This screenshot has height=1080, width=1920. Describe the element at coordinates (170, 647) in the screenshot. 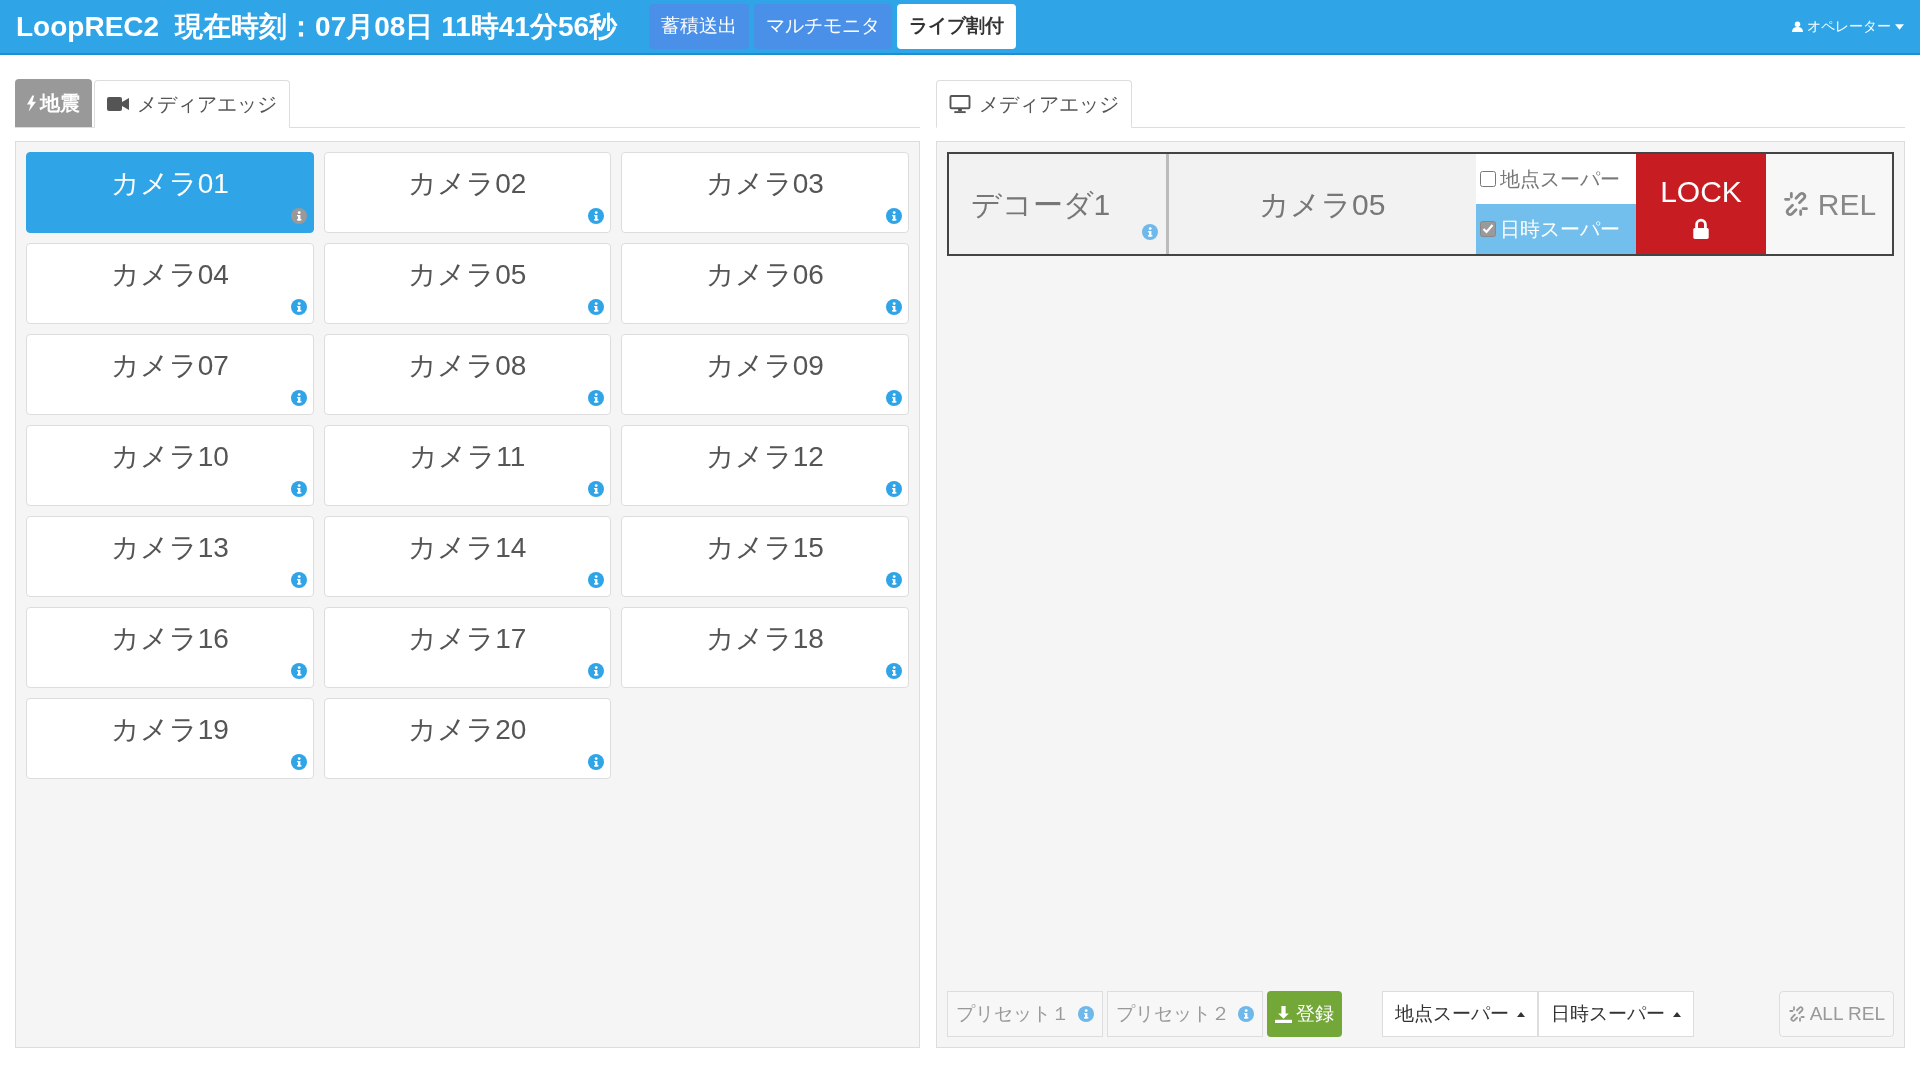

I see `camera-button: カメラ16` at that location.